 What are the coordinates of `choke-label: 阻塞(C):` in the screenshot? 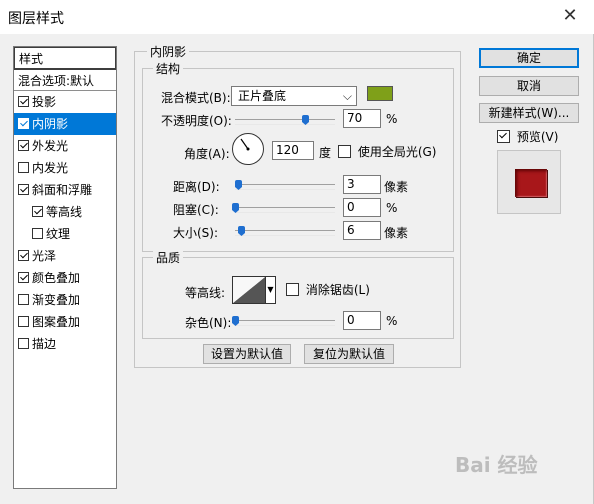 It's located at (196, 210).